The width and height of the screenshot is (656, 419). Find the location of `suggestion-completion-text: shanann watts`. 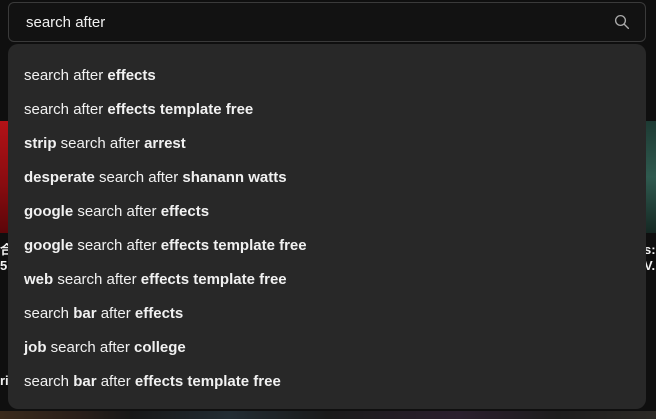

suggestion-completion-text: shanann watts is located at coordinates (234, 177).